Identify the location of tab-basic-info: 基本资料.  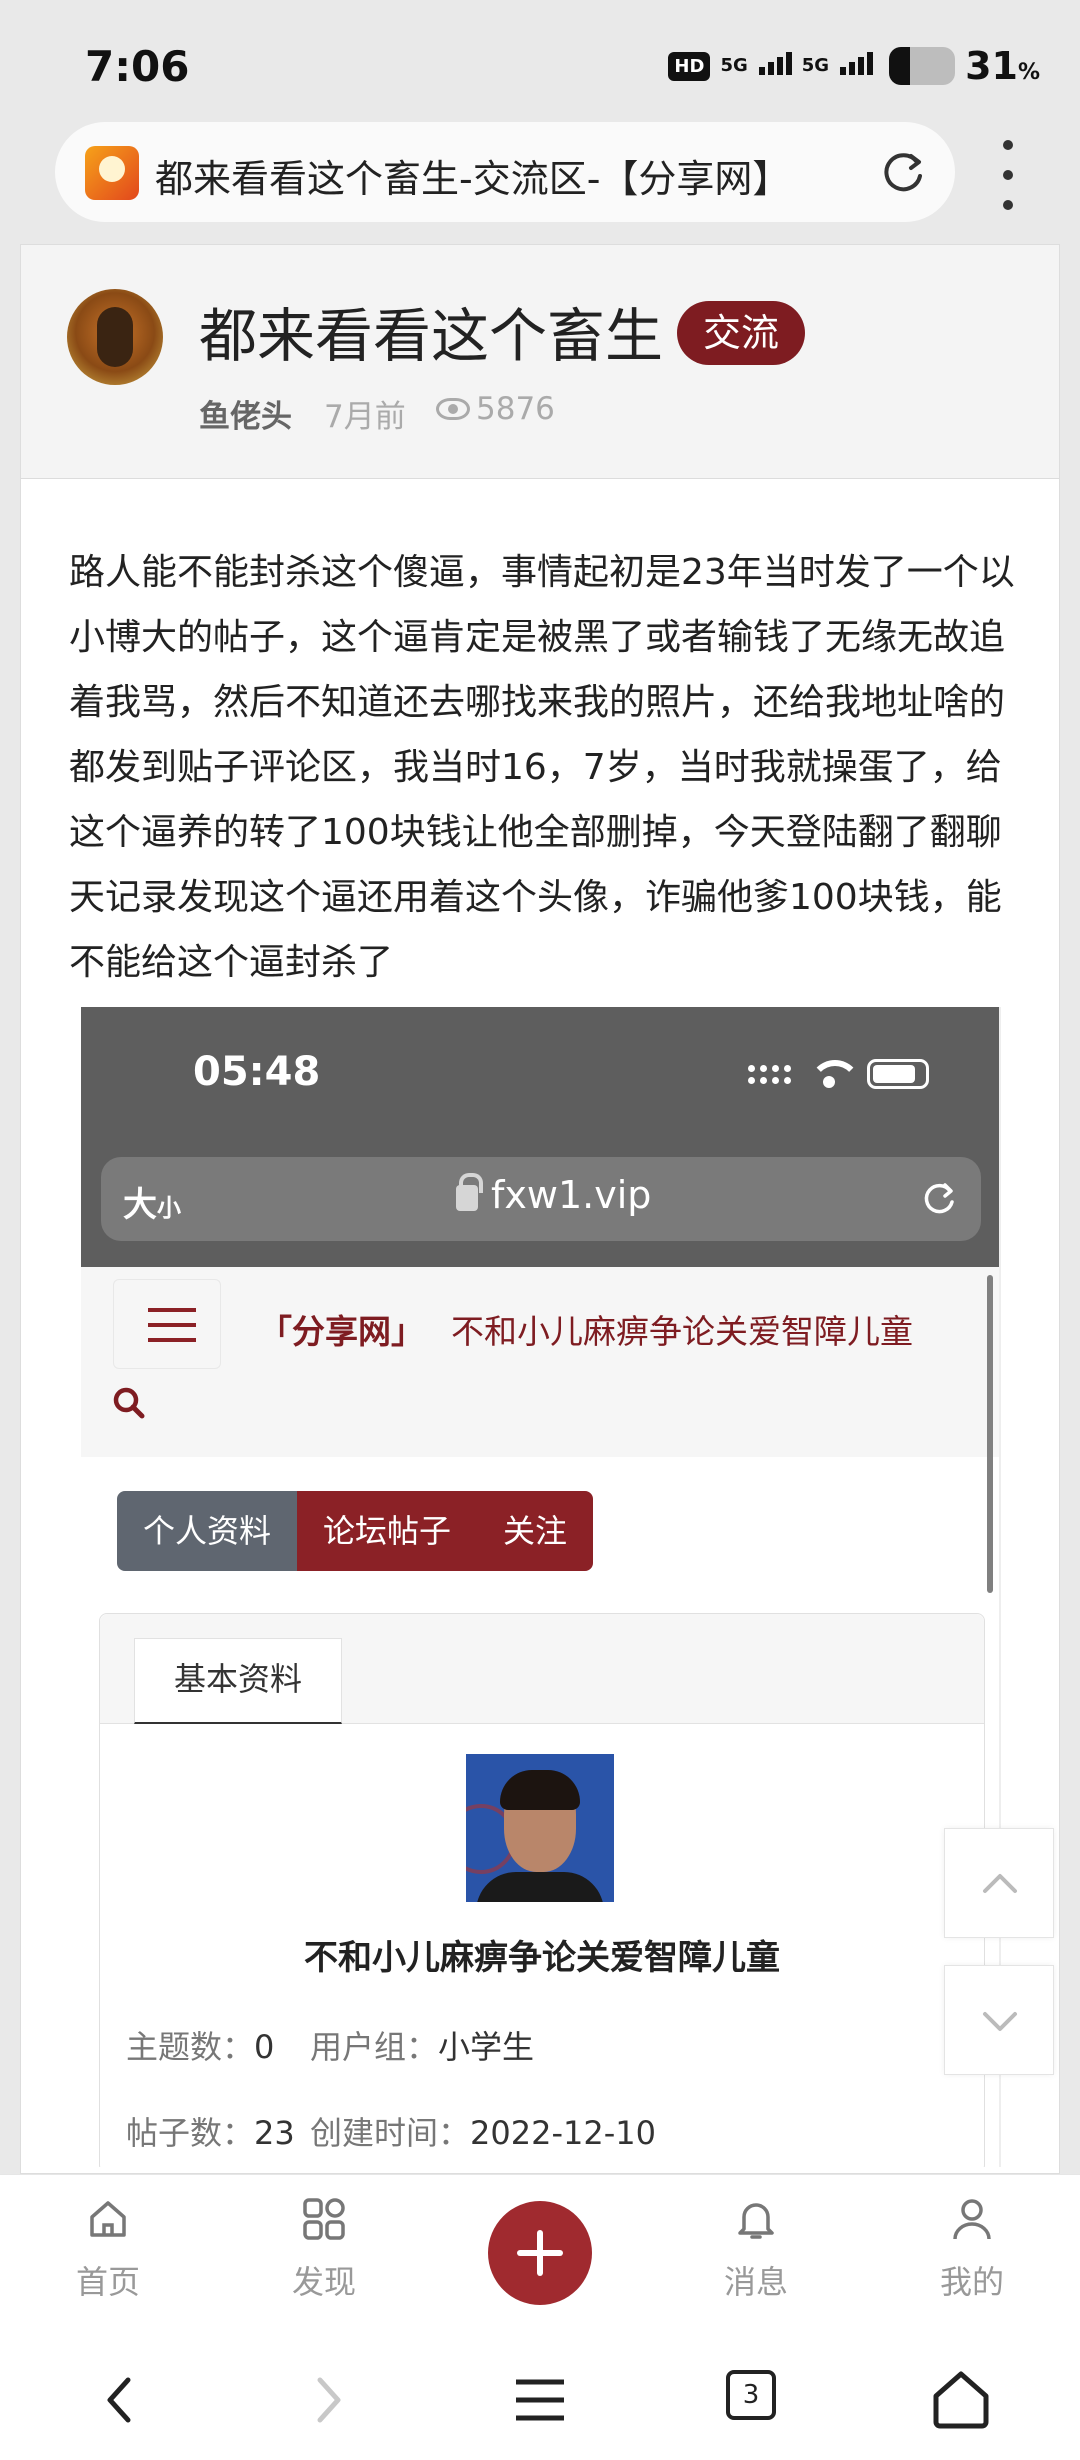
(238, 1681).